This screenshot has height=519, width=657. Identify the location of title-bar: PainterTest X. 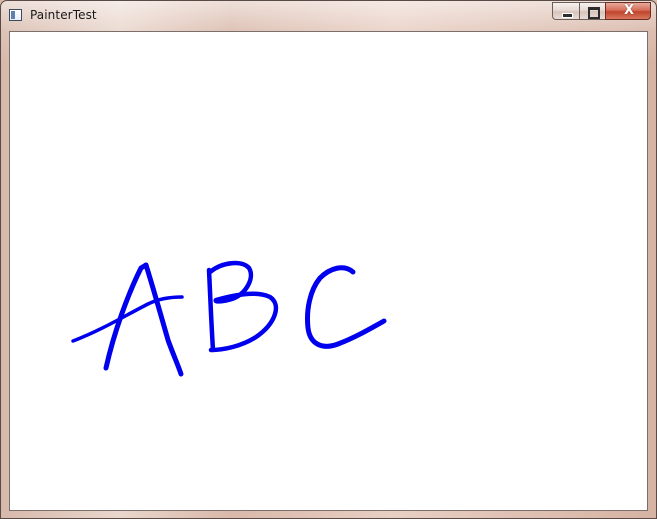
(328, 16).